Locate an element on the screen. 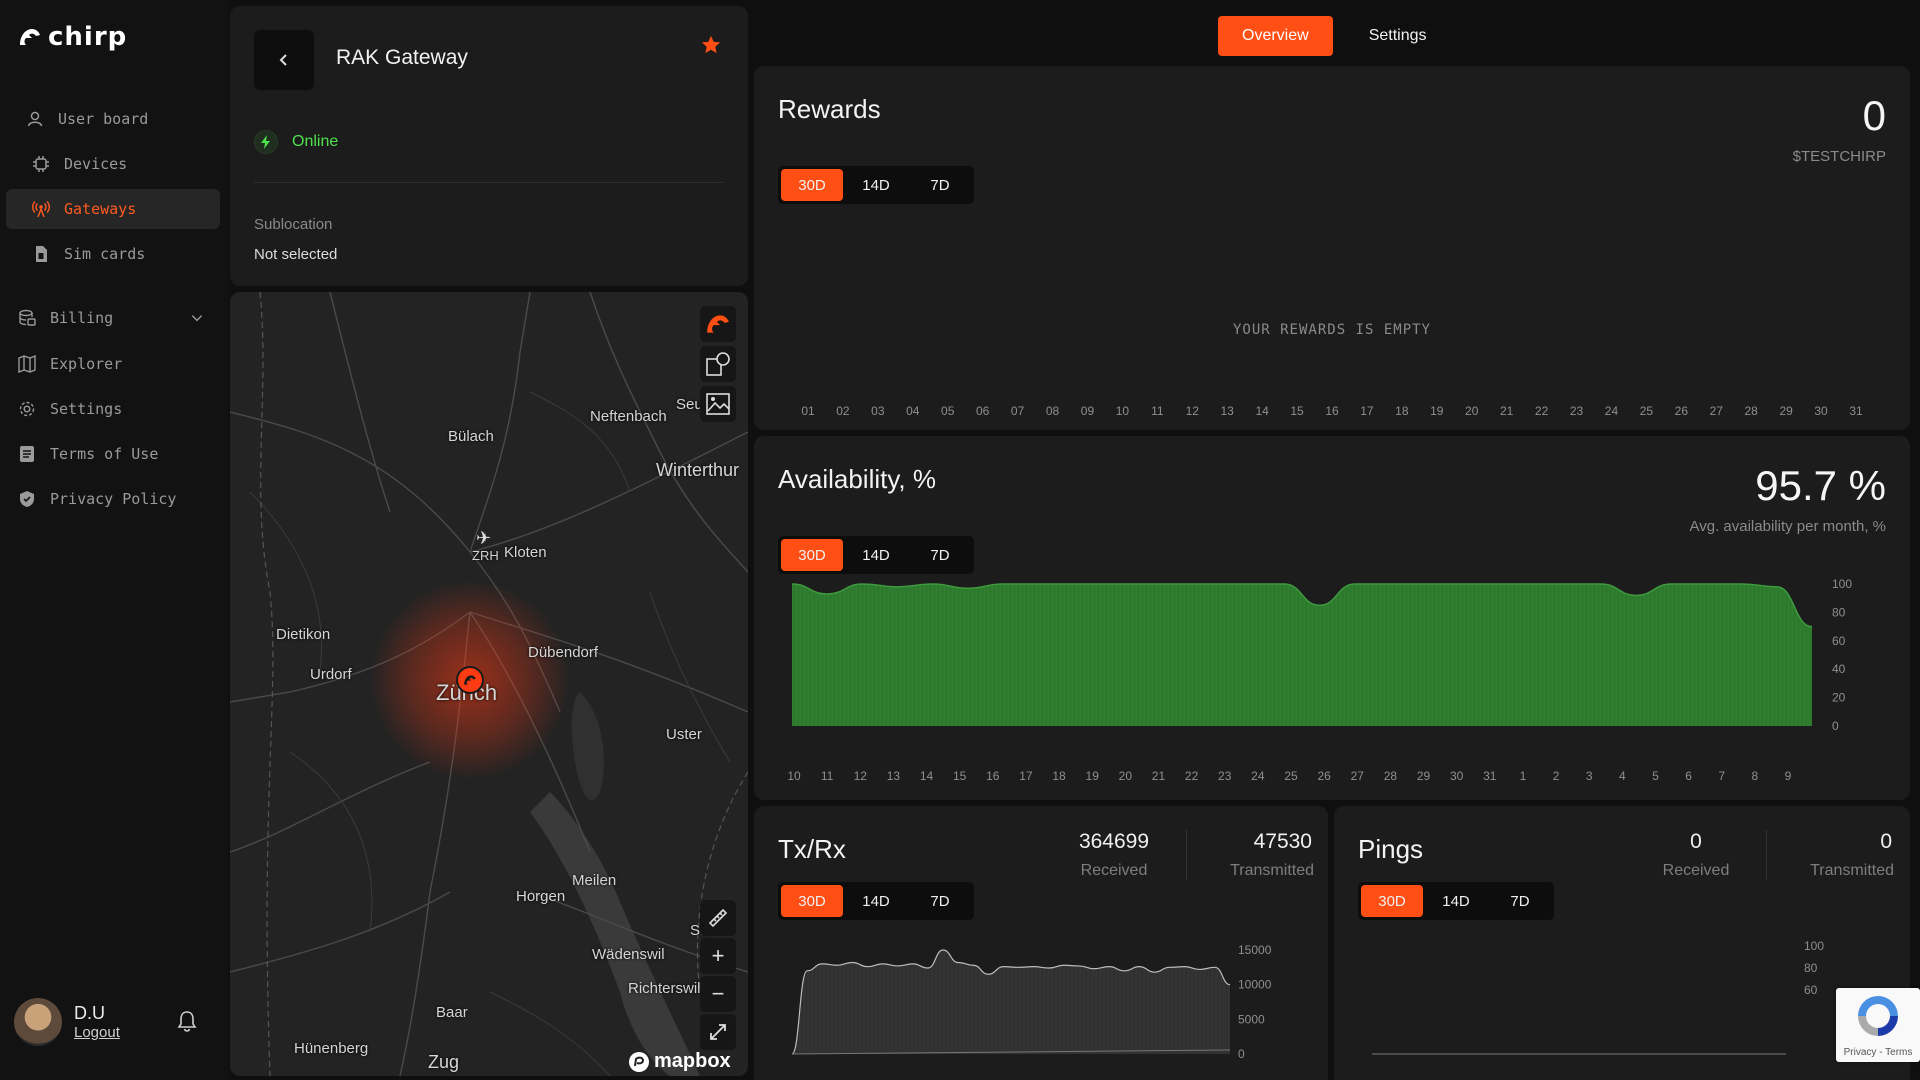 This screenshot has width=1920, height=1080. zoom-in-button: + is located at coordinates (718, 956).